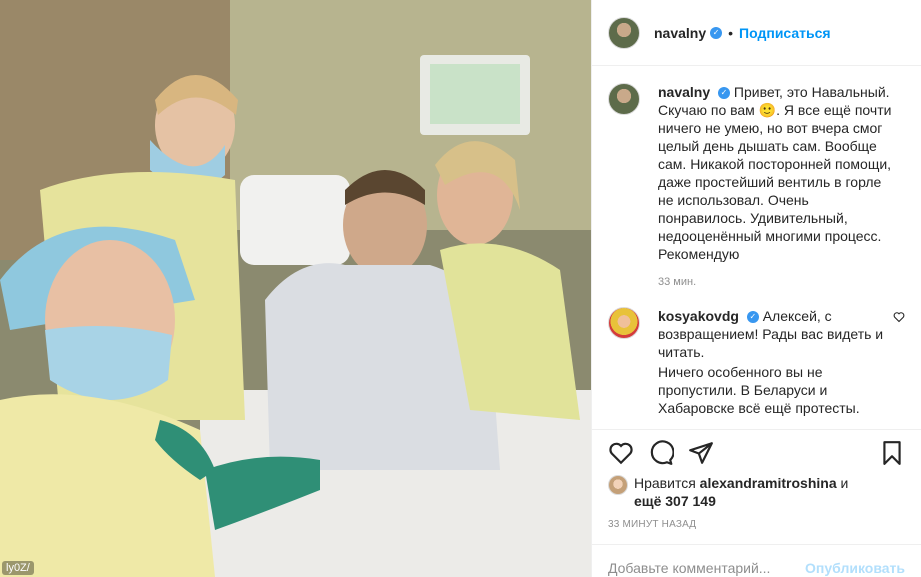 This screenshot has width=921, height=577. What do you see at coordinates (661, 453) in the screenshot?
I see `comment-icon` at bounding box center [661, 453].